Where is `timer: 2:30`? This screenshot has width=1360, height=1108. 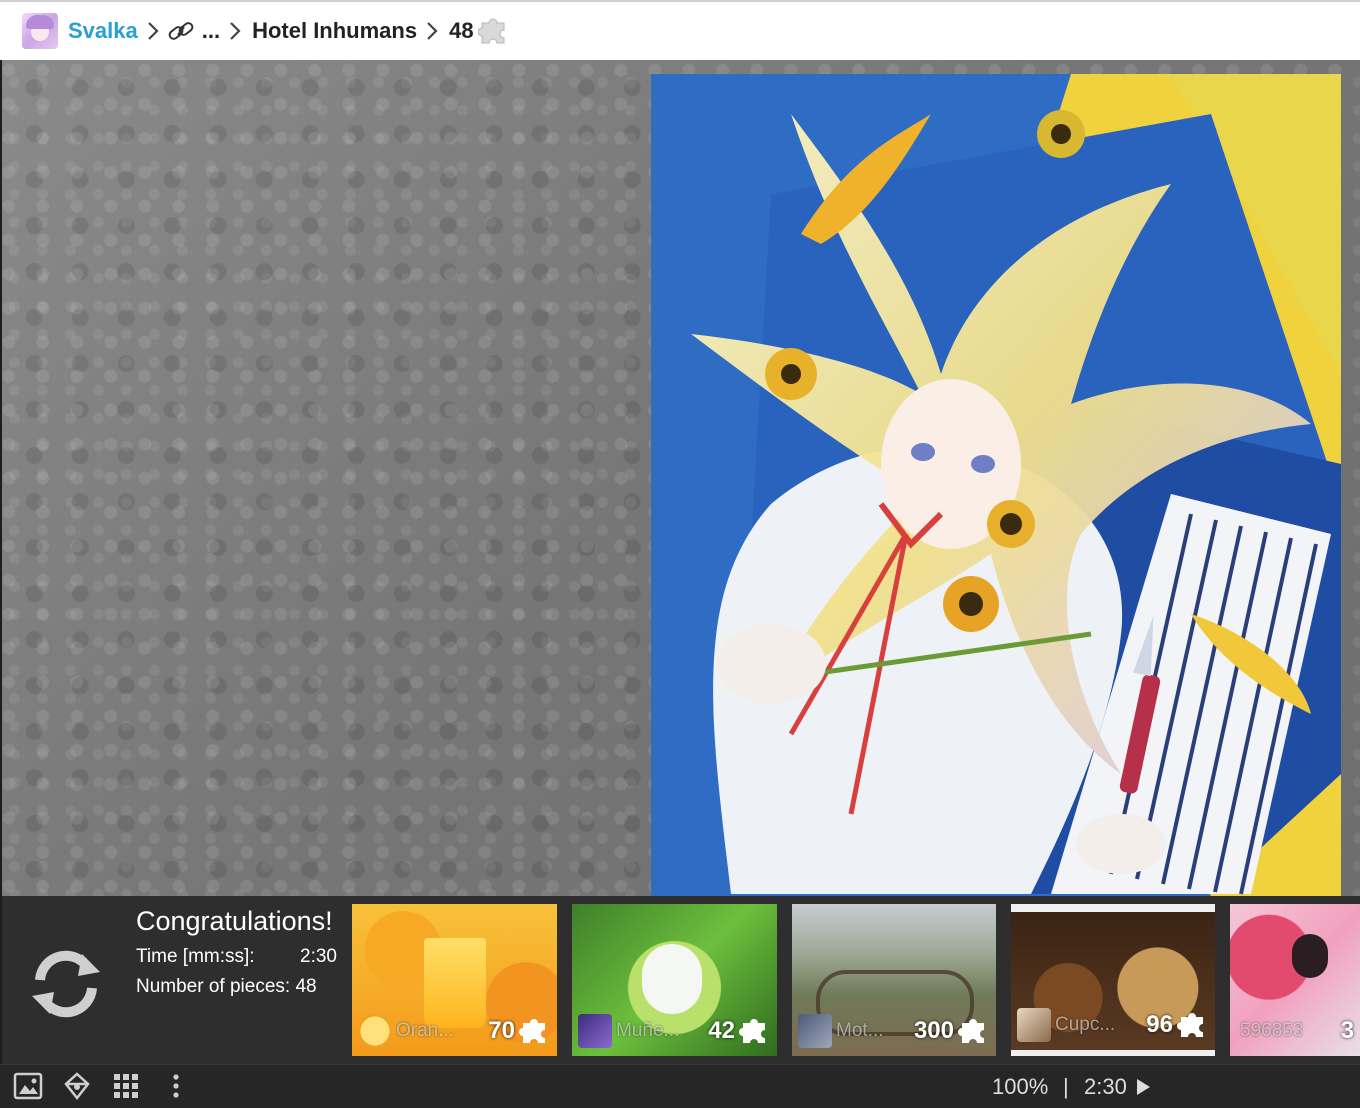
timer: 2:30 is located at coordinates (1105, 1086).